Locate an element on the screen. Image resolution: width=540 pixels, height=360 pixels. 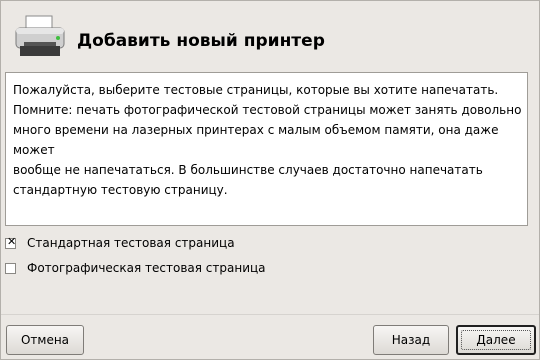
description-scroll-area is located at coordinates (532, 149).